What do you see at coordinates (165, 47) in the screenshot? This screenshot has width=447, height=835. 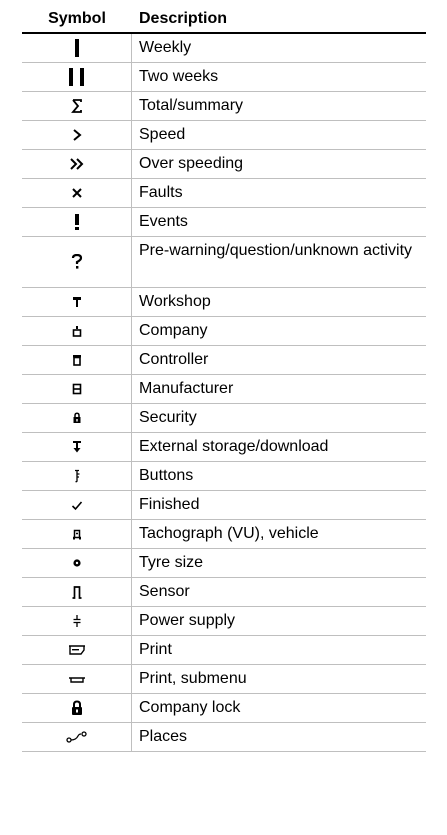 I see `row-description: Weekly` at bounding box center [165, 47].